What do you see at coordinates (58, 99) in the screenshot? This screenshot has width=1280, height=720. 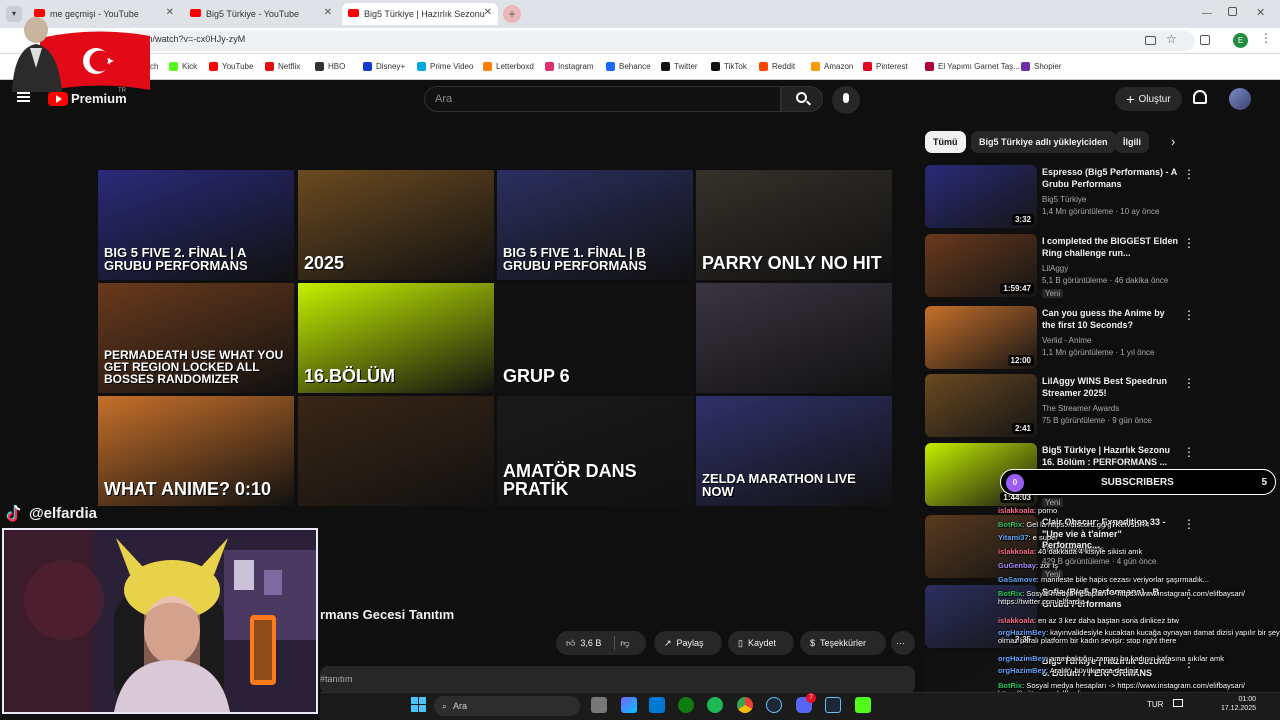 I see `youtube-logo-icon` at bounding box center [58, 99].